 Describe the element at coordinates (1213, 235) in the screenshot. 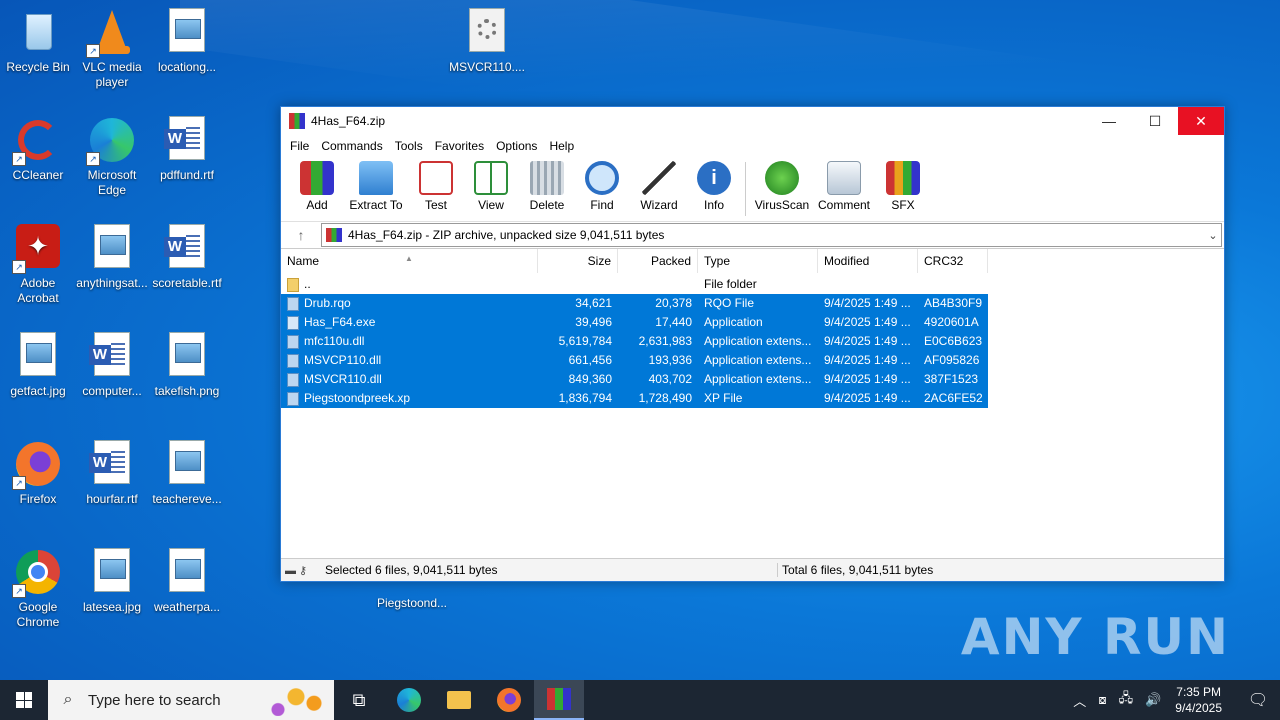

I see `chevron-down-icon: ⌄` at that location.